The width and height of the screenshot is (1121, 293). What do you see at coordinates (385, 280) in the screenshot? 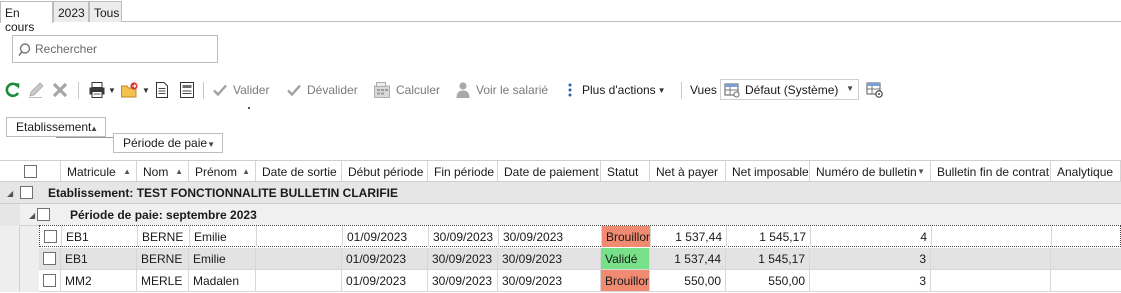
I see `cell-debut: 01/09/2023` at bounding box center [385, 280].